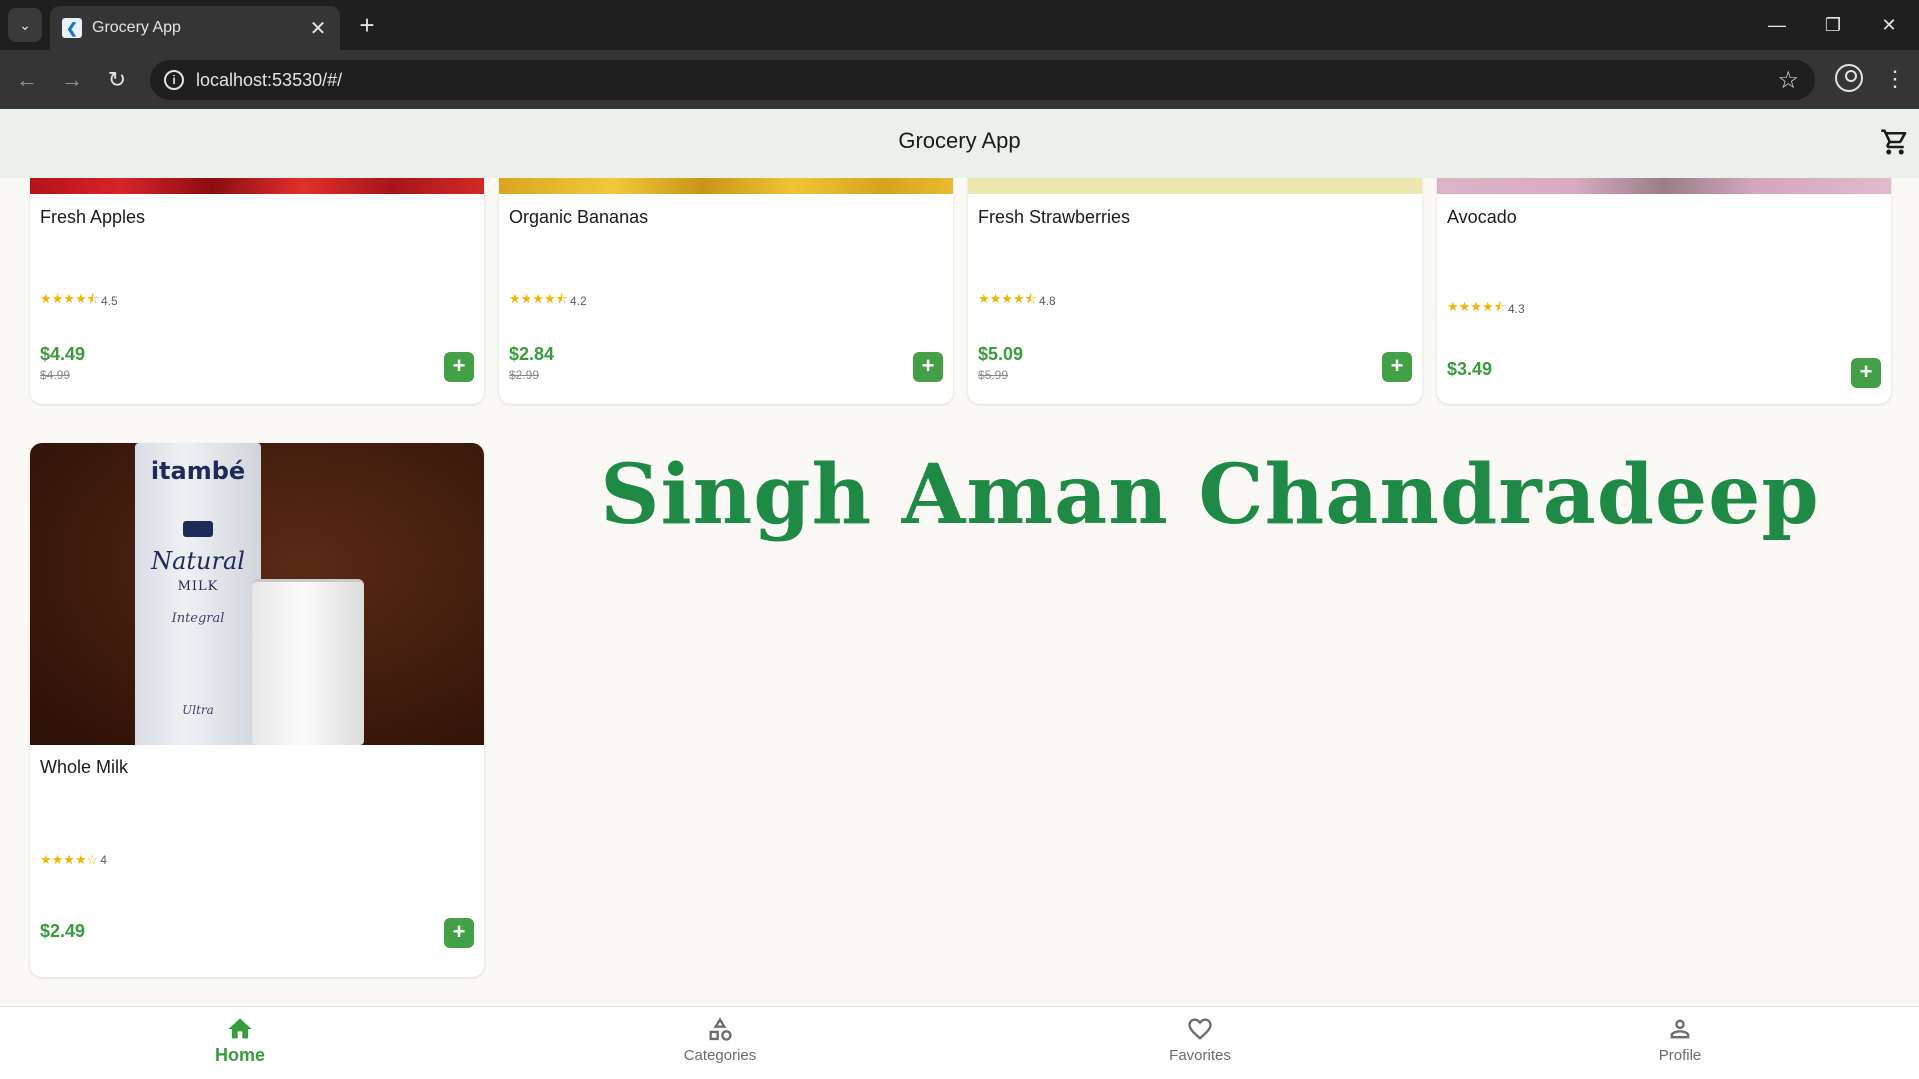 The image size is (1919, 1079). What do you see at coordinates (1895, 79) in the screenshot?
I see `browser-menu-icon: ⋮` at bounding box center [1895, 79].